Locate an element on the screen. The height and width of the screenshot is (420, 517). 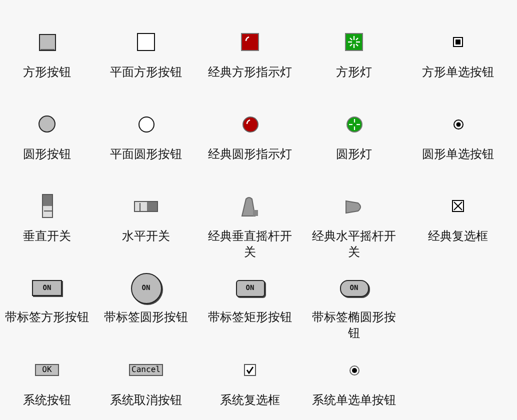
vertical-switch is located at coordinates (47, 206).